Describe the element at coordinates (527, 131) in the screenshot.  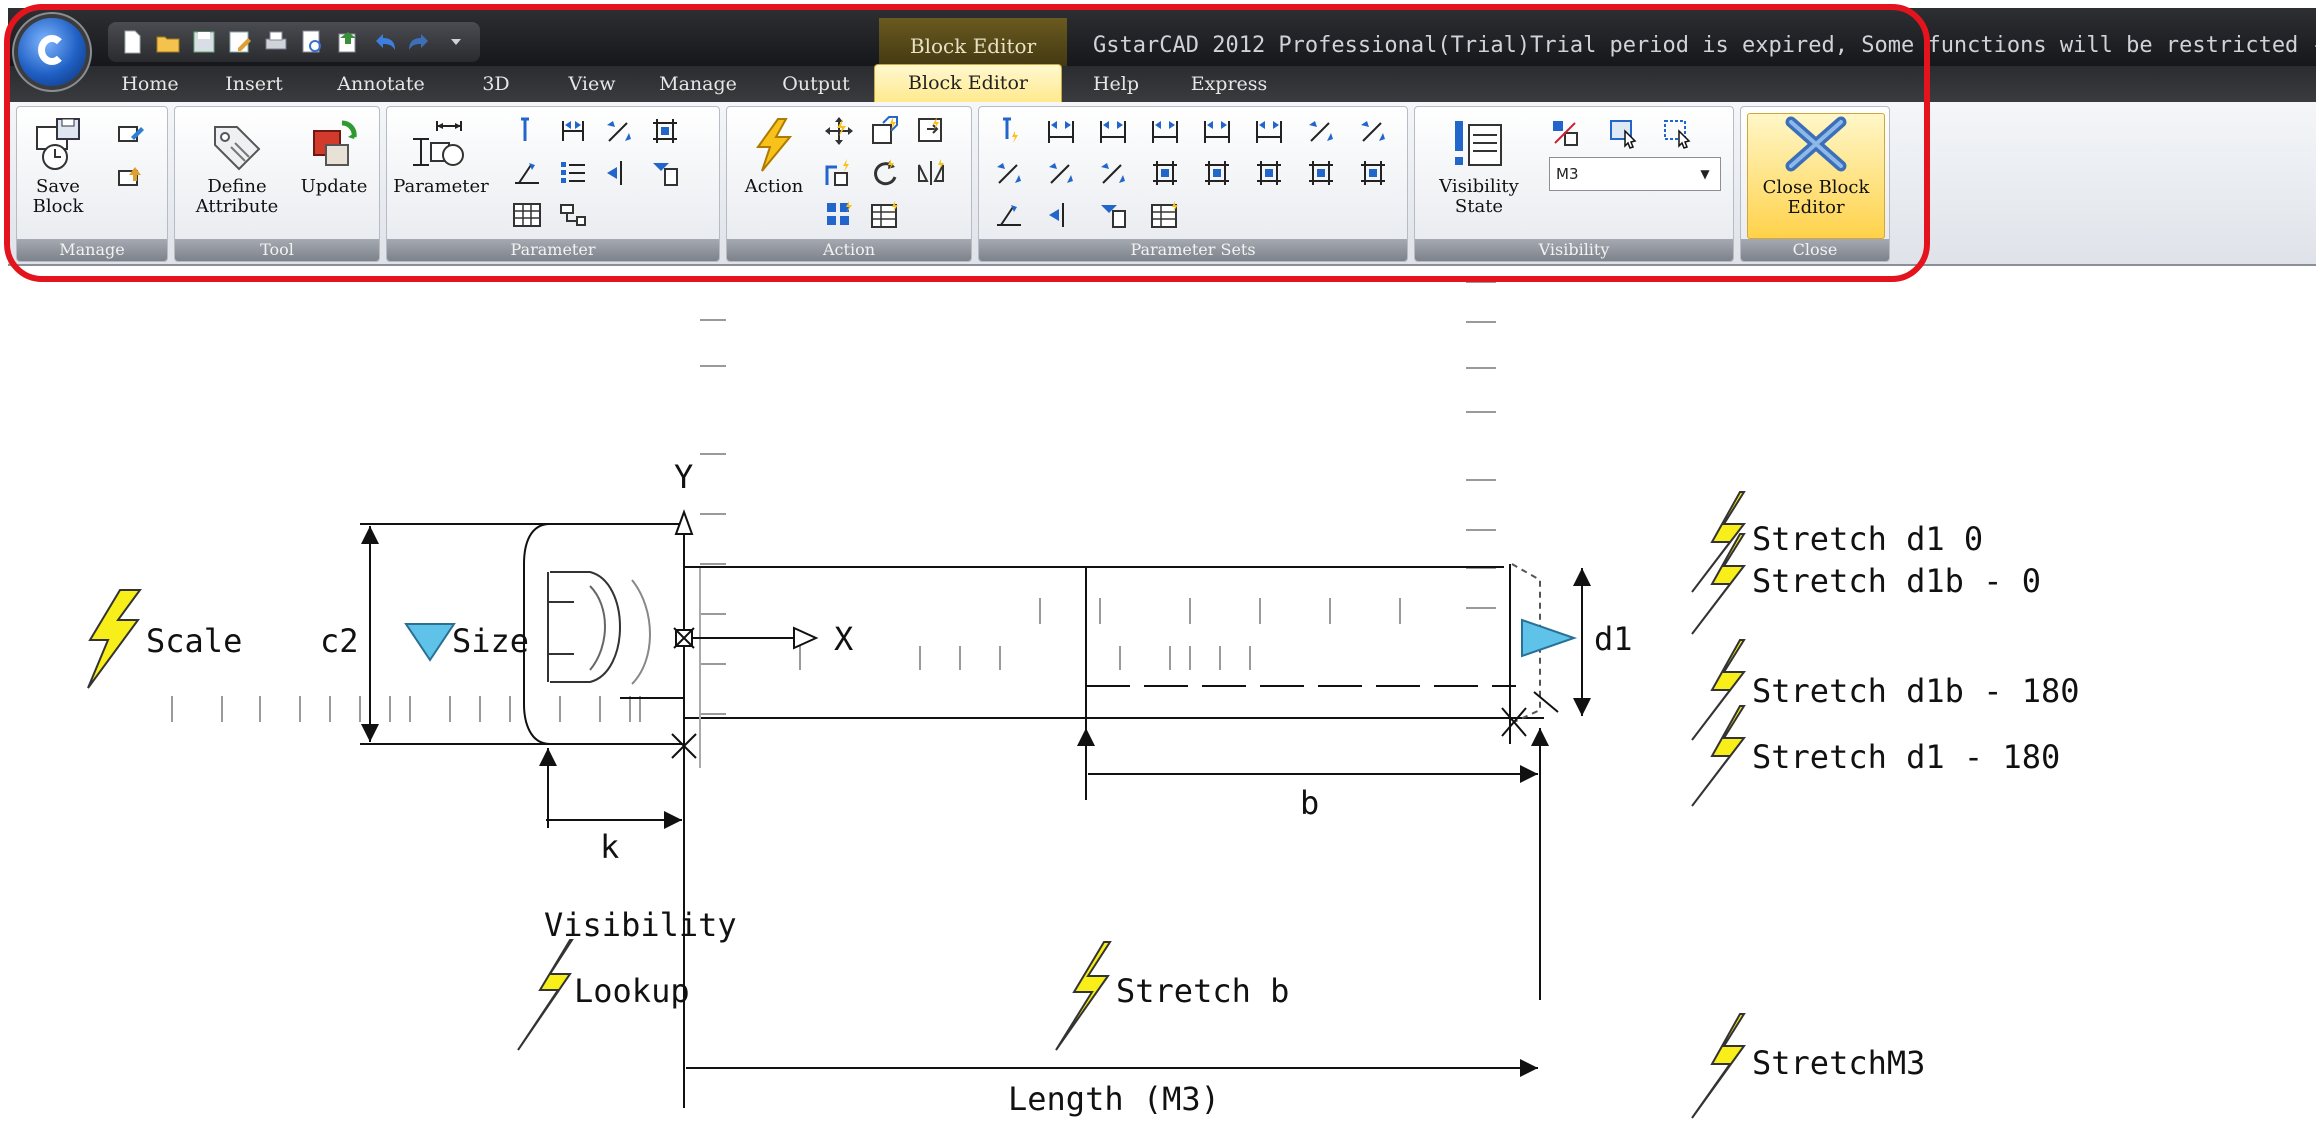
I see `point-parameter-icon` at that location.